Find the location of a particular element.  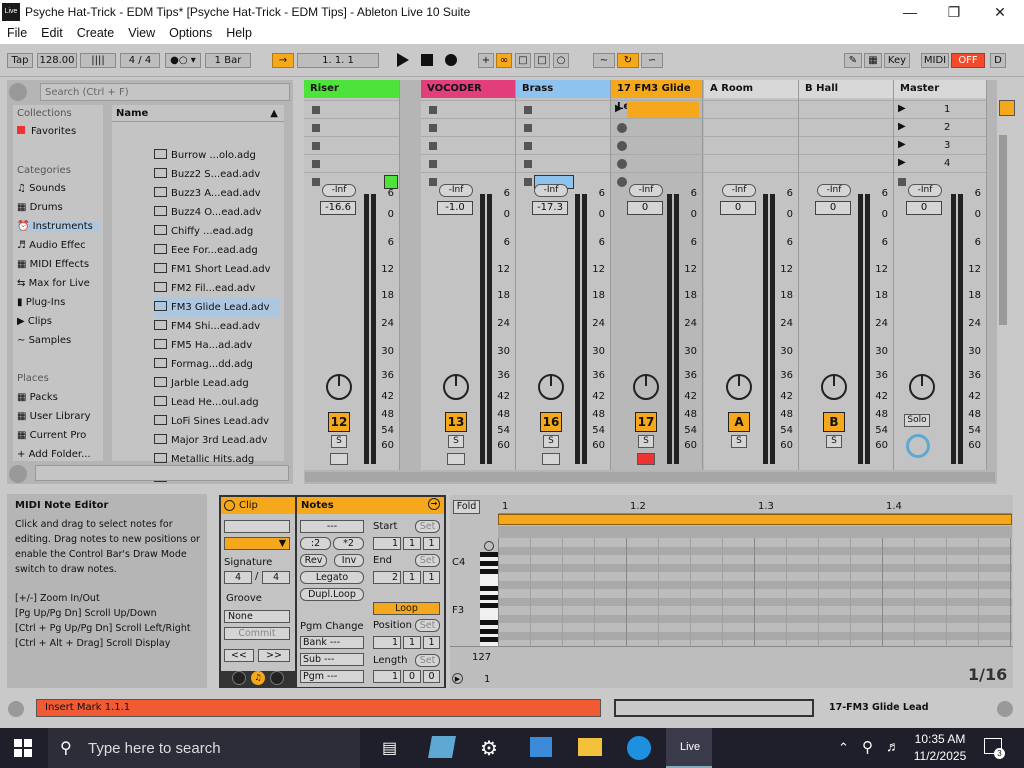

start-sixteenth: 1 is located at coordinates (431, 543).